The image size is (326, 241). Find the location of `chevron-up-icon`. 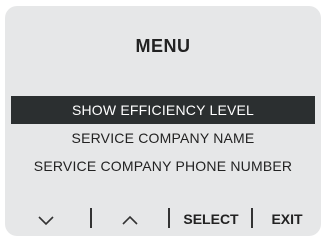

chevron-up-icon is located at coordinates (130, 219).